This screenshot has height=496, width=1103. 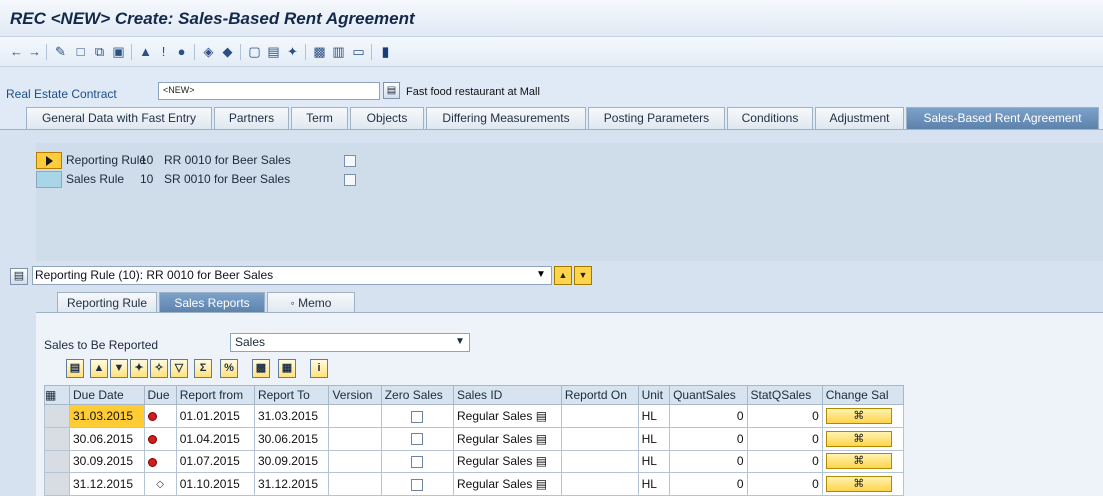 I want to click on back-icon: ←, so click(x=16, y=51).